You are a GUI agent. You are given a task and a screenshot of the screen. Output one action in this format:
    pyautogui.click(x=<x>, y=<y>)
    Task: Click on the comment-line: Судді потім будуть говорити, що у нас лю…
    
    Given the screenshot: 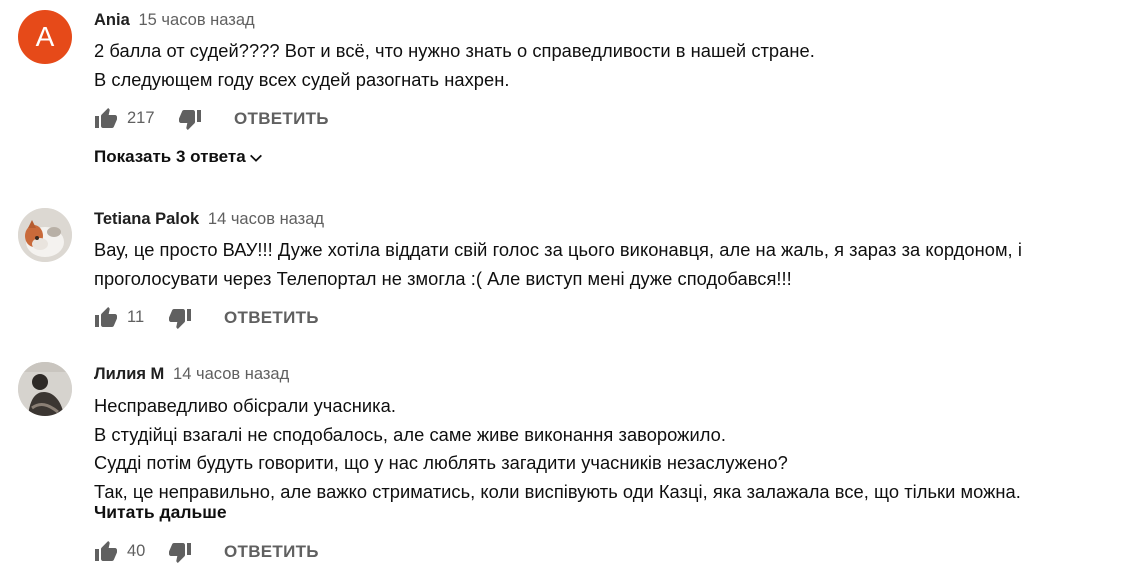 What is the action you would take?
    pyautogui.click(x=441, y=462)
    